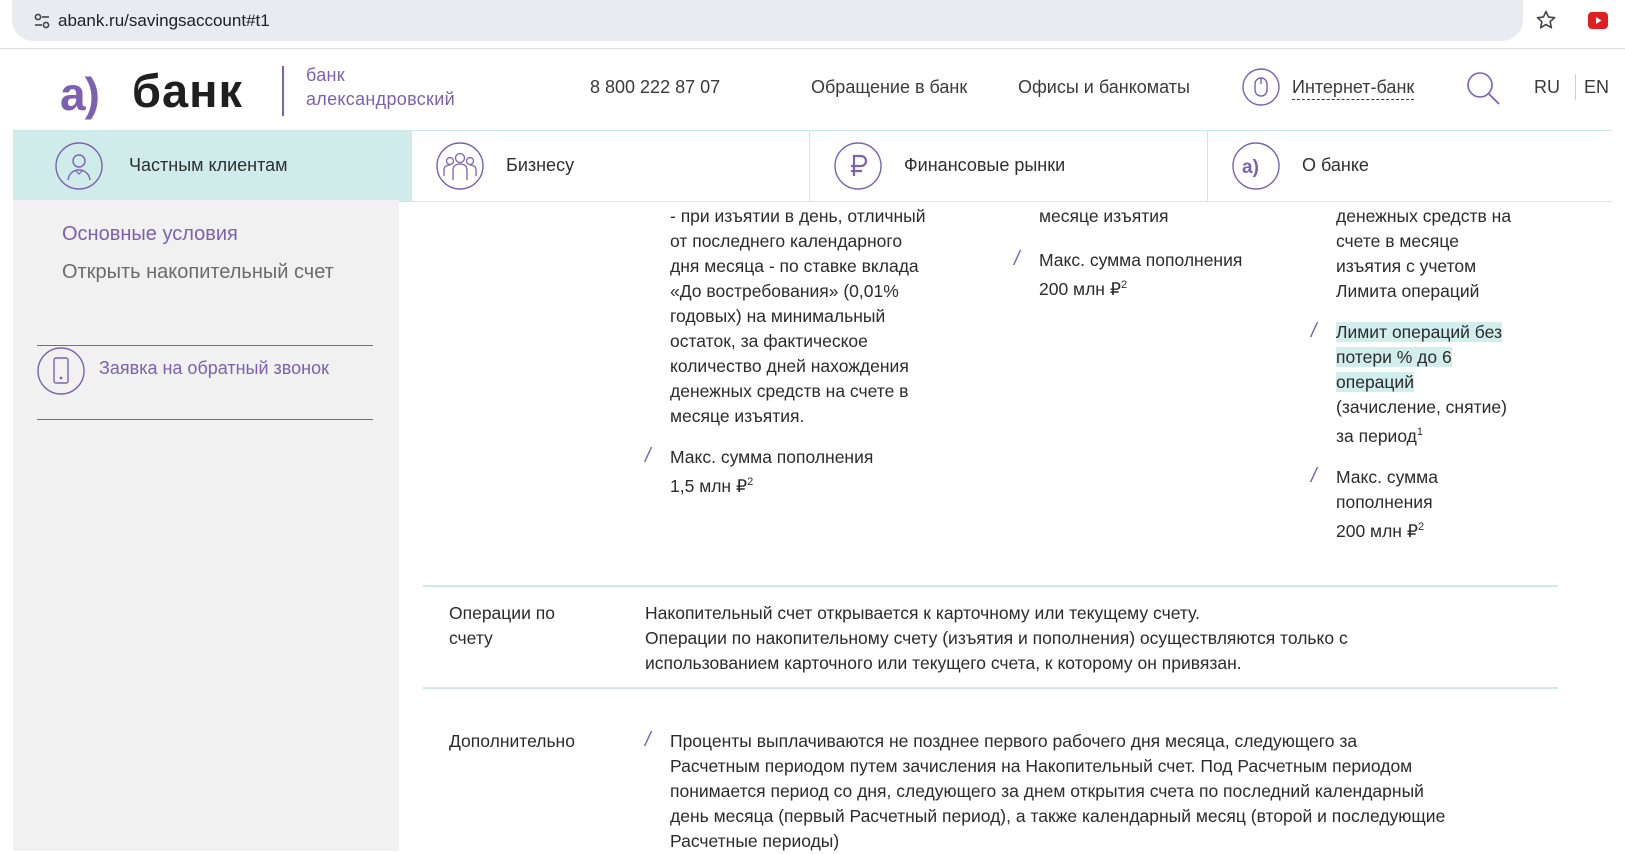  Describe the element at coordinates (1140, 275) in the screenshot. I see `col2-max-text: Макс. сумма пополнения 200 млн ₽2` at that location.